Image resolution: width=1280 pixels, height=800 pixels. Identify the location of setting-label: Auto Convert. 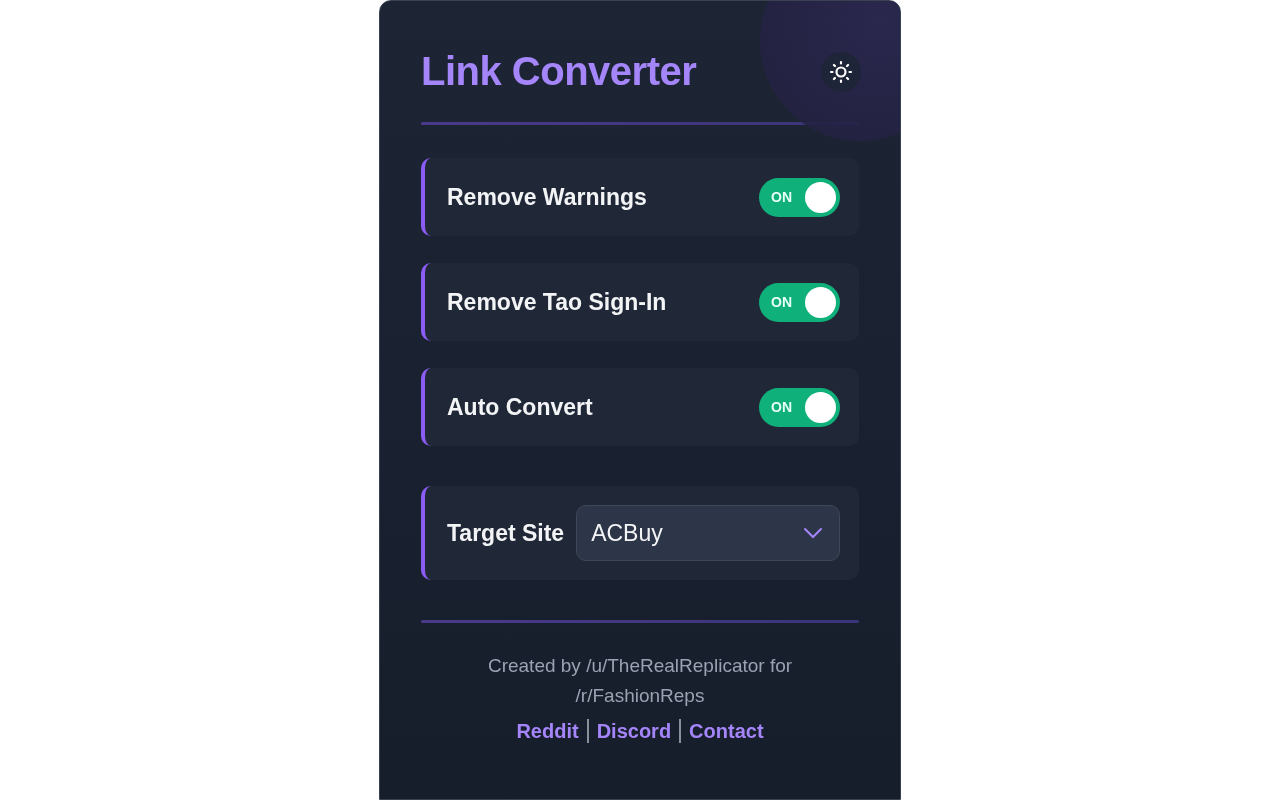
(520, 407).